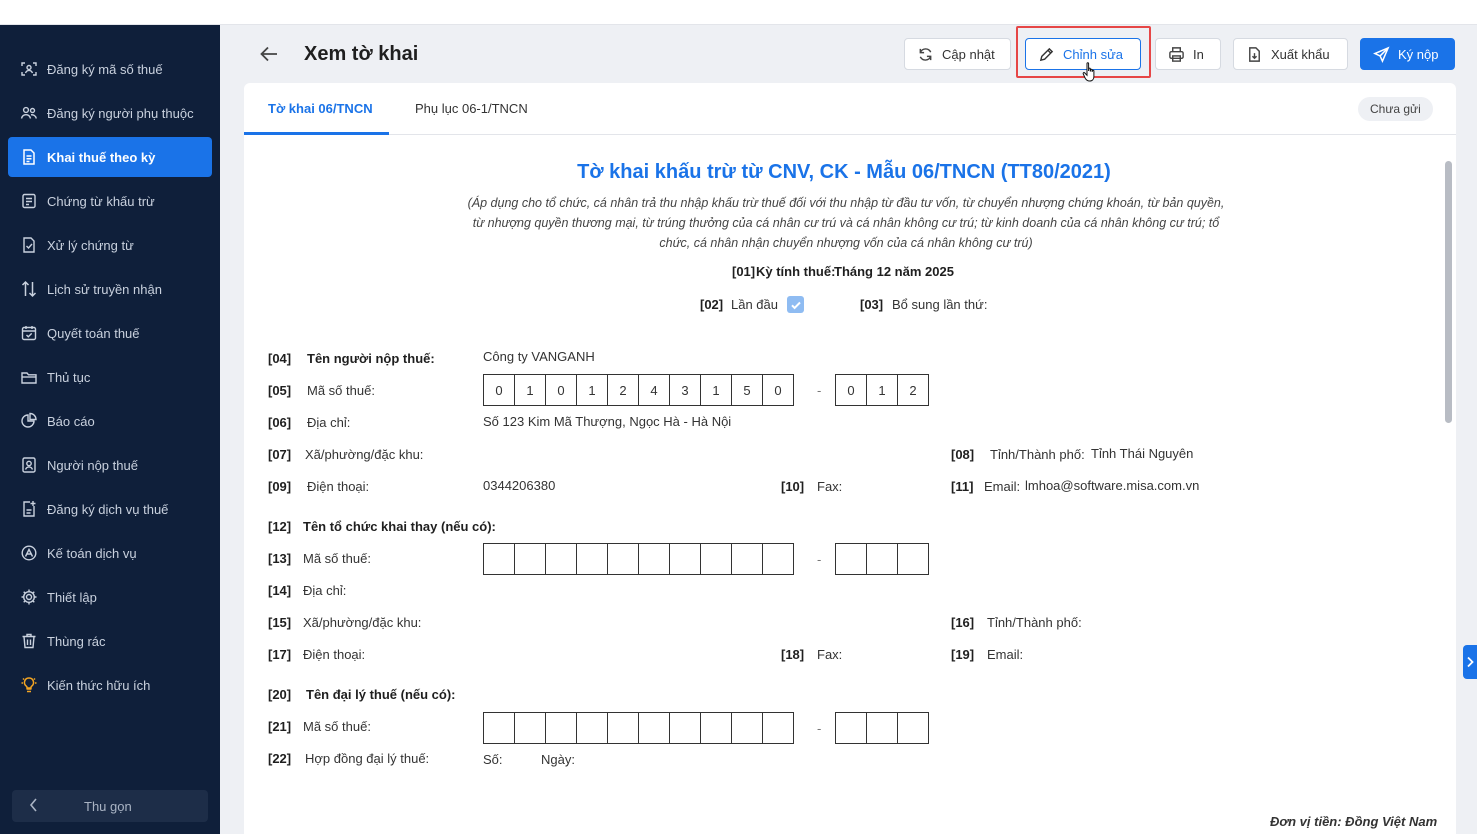 Image resolution: width=1477 pixels, height=834 pixels. Describe the element at coordinates (110, 157) in the screenshot. I see `sidebar-item-periodic-declaration: Khai thuế theo kỳ` at that location.